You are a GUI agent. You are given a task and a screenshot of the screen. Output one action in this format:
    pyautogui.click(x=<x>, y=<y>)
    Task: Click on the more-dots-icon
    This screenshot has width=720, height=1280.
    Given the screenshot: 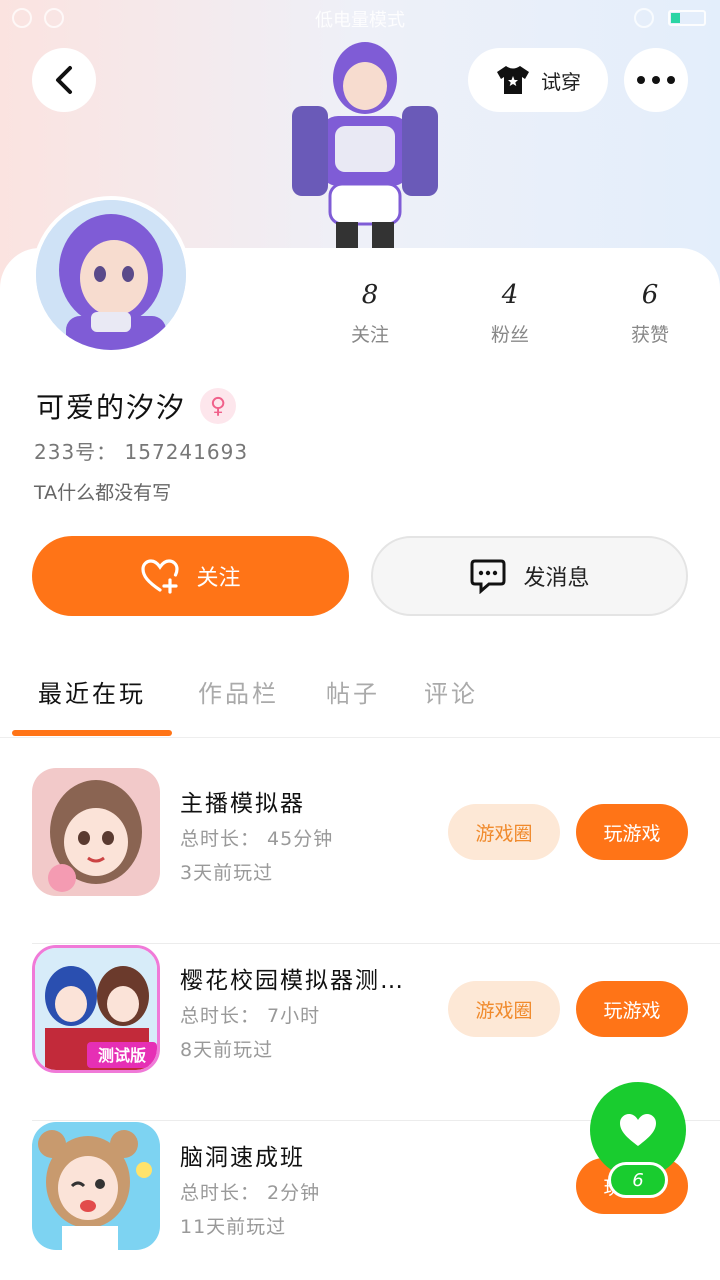 What is the action you would take?
    pyautogui.click(x=656, y=80)
    